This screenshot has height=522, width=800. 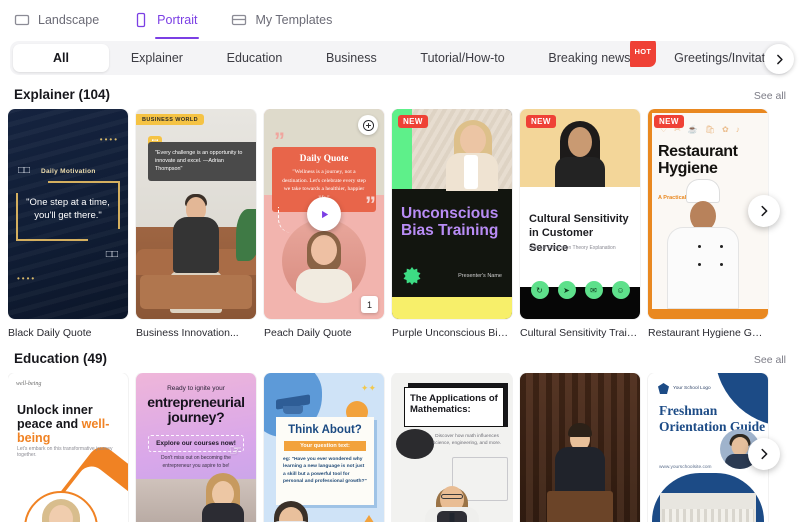 I want to click on thumb-heading: Daily Quote, so click(x=324, y=159).